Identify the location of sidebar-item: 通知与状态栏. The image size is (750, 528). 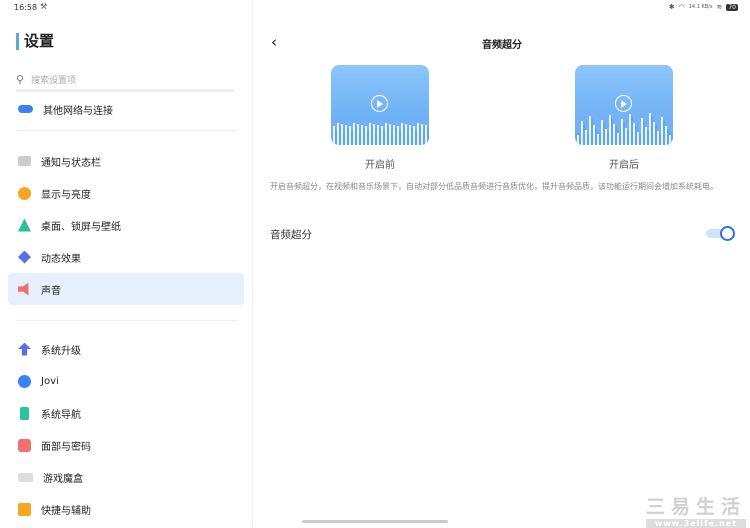
(126, 161).